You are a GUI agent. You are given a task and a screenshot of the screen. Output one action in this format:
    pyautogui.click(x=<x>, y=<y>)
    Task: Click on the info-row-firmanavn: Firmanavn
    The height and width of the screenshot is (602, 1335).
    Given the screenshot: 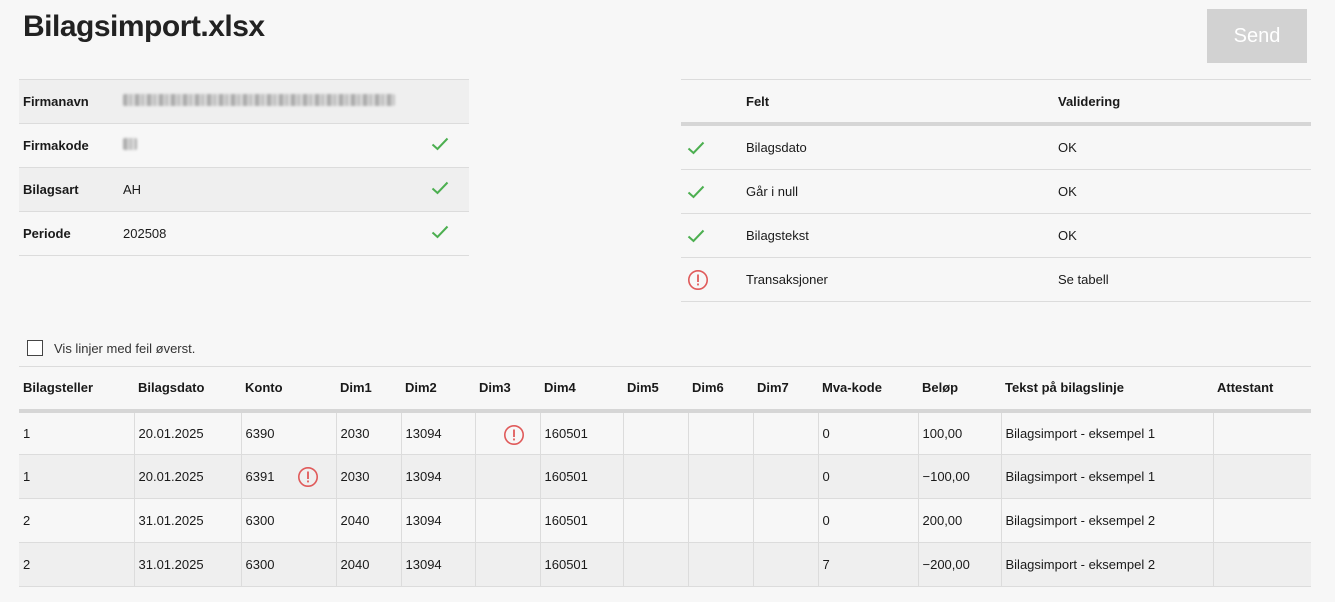 What is the action you would take?
    pyautogui.click(x=244, y=102)
    